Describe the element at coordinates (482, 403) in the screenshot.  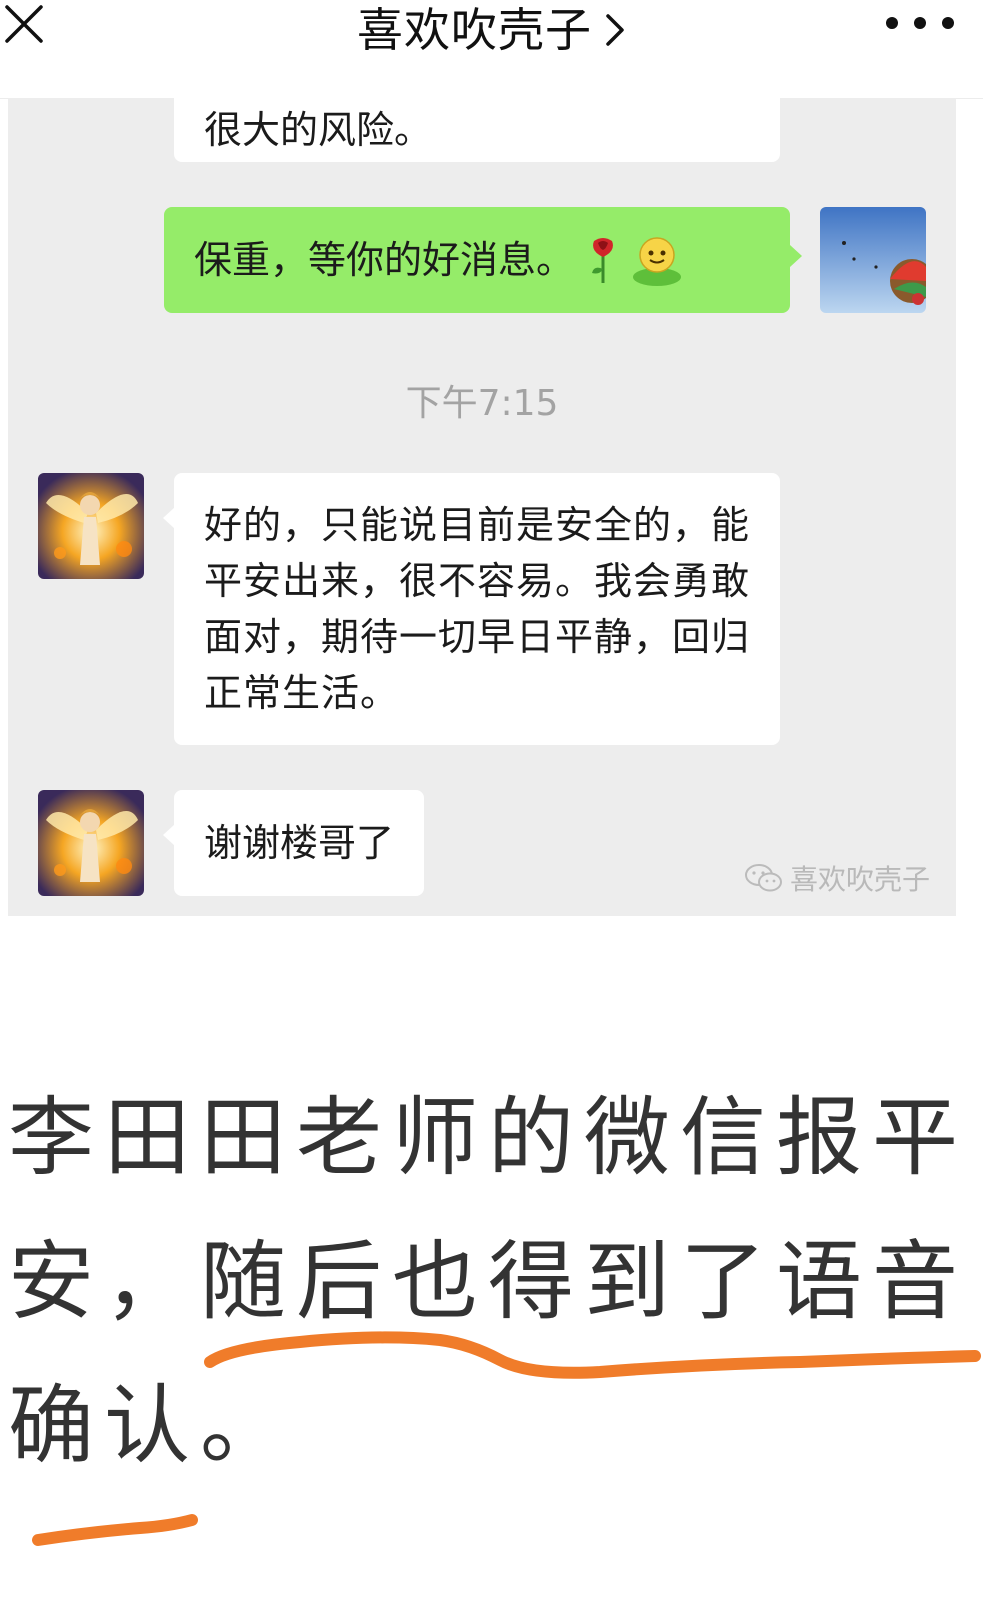
I see `message-timestamp: 下午7:15` at that location.